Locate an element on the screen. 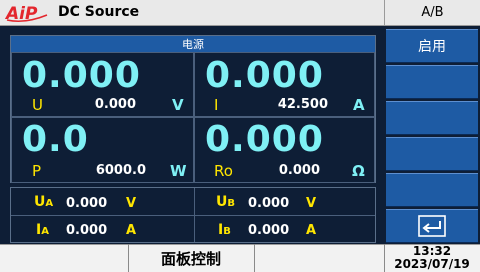 Image resolution: width=480 pixels, height=272 pixels. ub-label: UB is located at coordinates (225, 202).